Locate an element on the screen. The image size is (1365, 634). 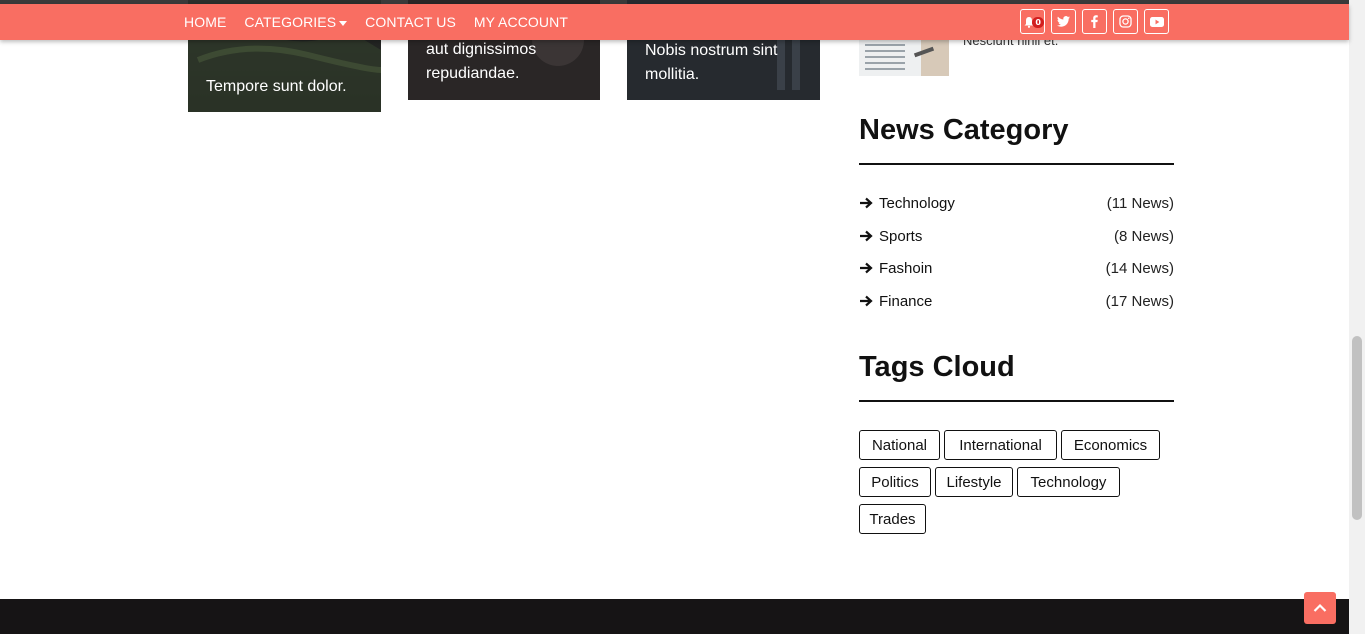
tag-economics: Economics is located at coordinates (1110, 445).